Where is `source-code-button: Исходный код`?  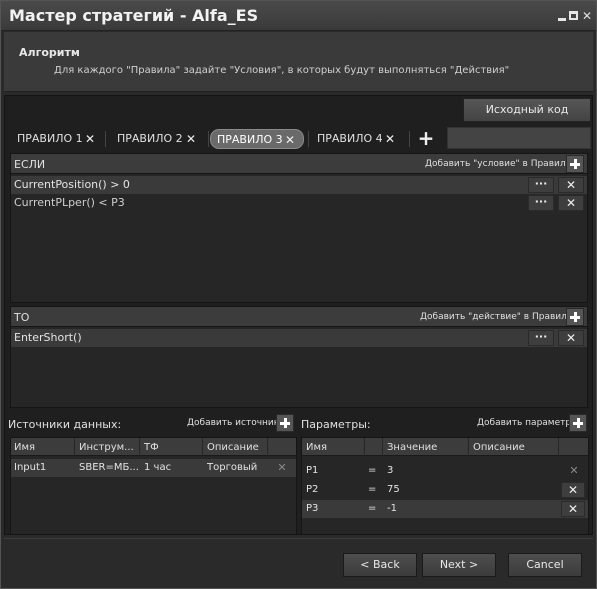 source-code-button: Исходный код is located at coordinates (527, 110).